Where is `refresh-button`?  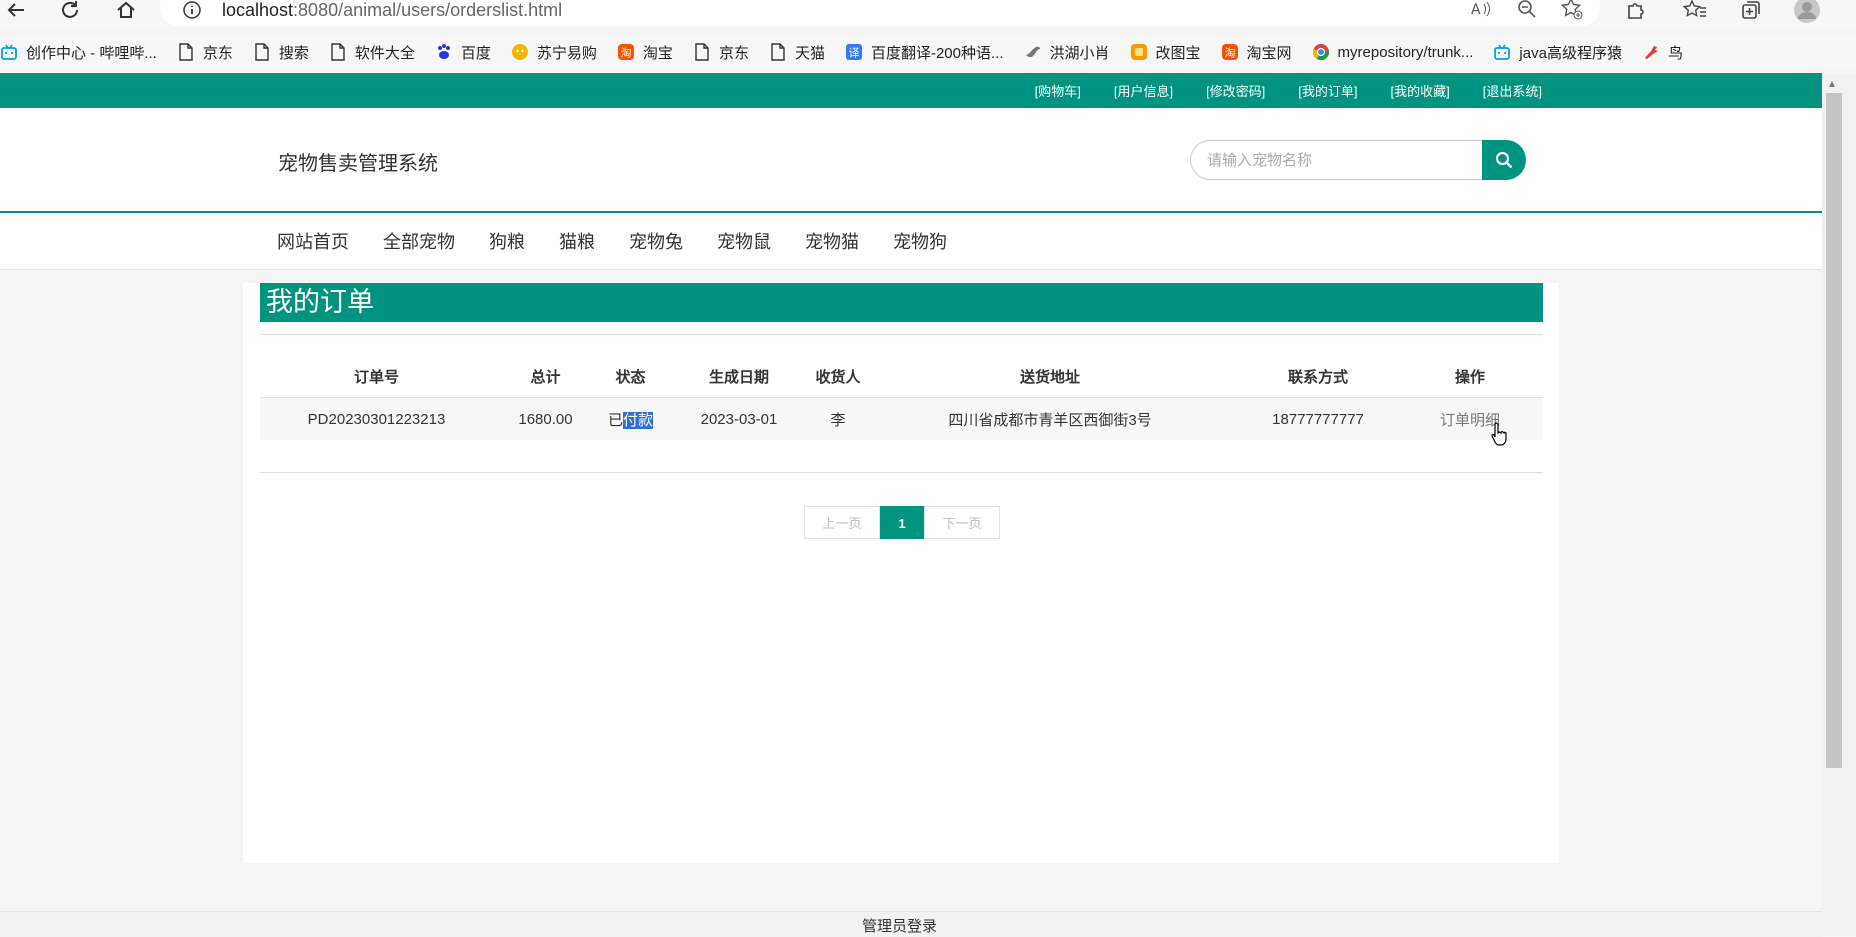
refresh-button is located at coordinates (70, 12).